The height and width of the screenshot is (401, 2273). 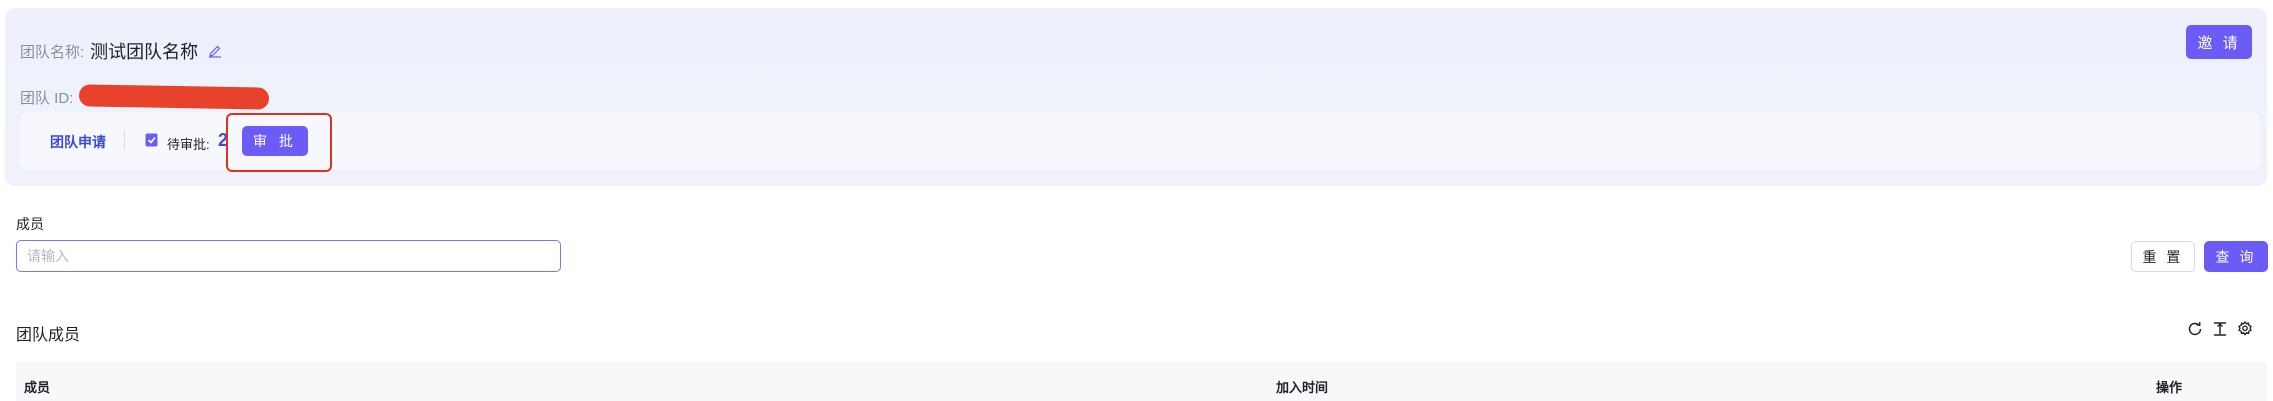 What do you see at coordinates (144, 52) in the screenshot?
I see `team-name-value: 测试团队名称` at bounding box center [144, 52].